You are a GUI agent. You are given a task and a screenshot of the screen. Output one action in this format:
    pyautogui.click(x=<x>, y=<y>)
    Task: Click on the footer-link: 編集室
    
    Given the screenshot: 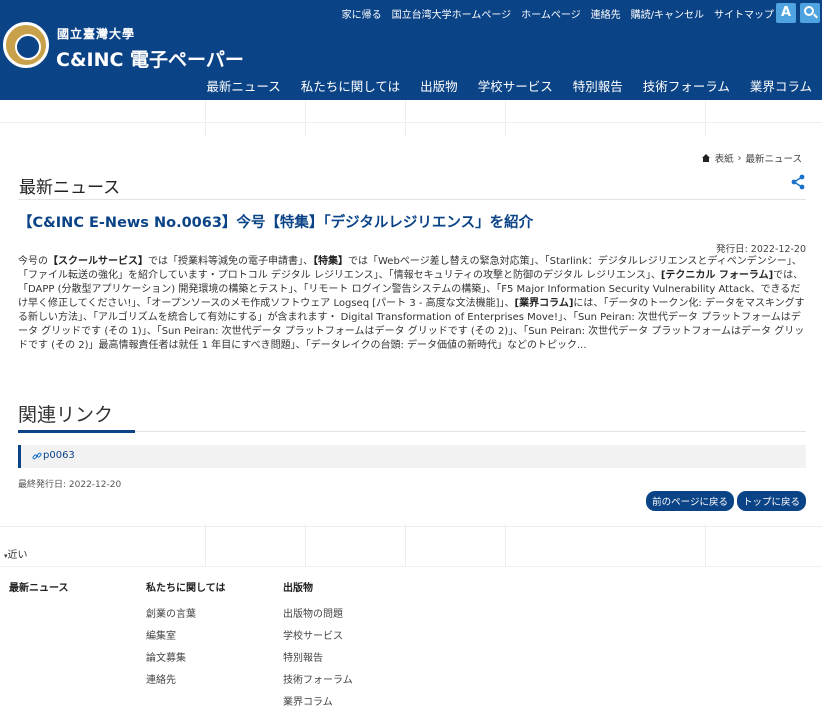 What is the action you would take?
    pyautogui.click(x=186, y=634)
    